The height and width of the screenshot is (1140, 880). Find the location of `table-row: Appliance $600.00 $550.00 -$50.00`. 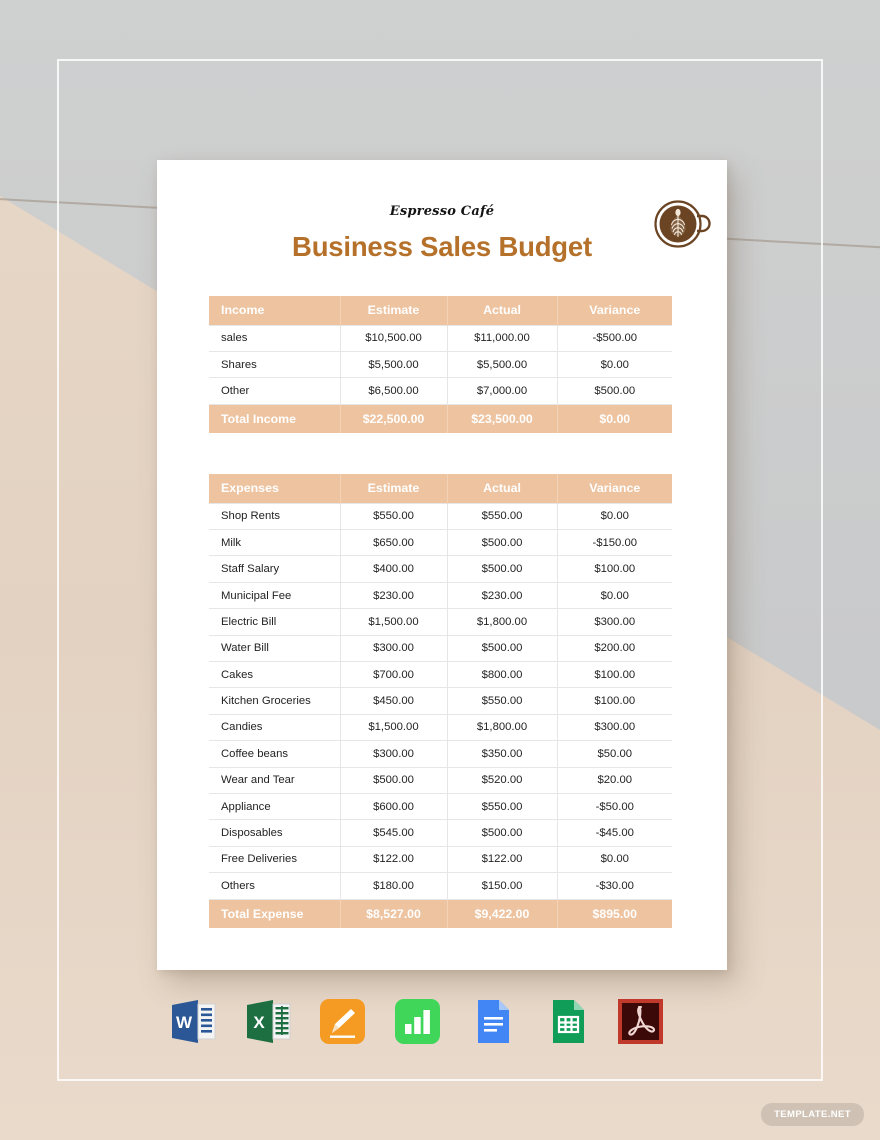

table-row: Appliance $600.00 $550.00 -$50.00 is located at coordinates (440, 807).